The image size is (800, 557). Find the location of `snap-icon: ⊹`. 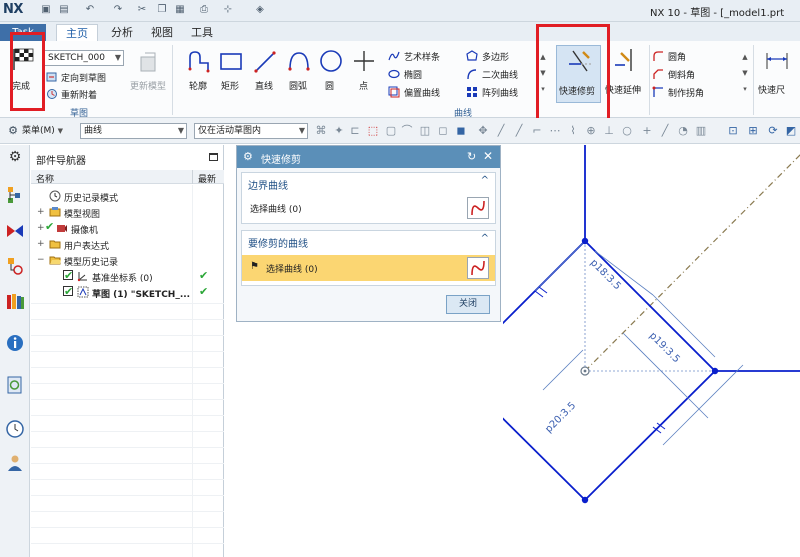

snap-icon: ⊹ is located at coordinates (228, 10).